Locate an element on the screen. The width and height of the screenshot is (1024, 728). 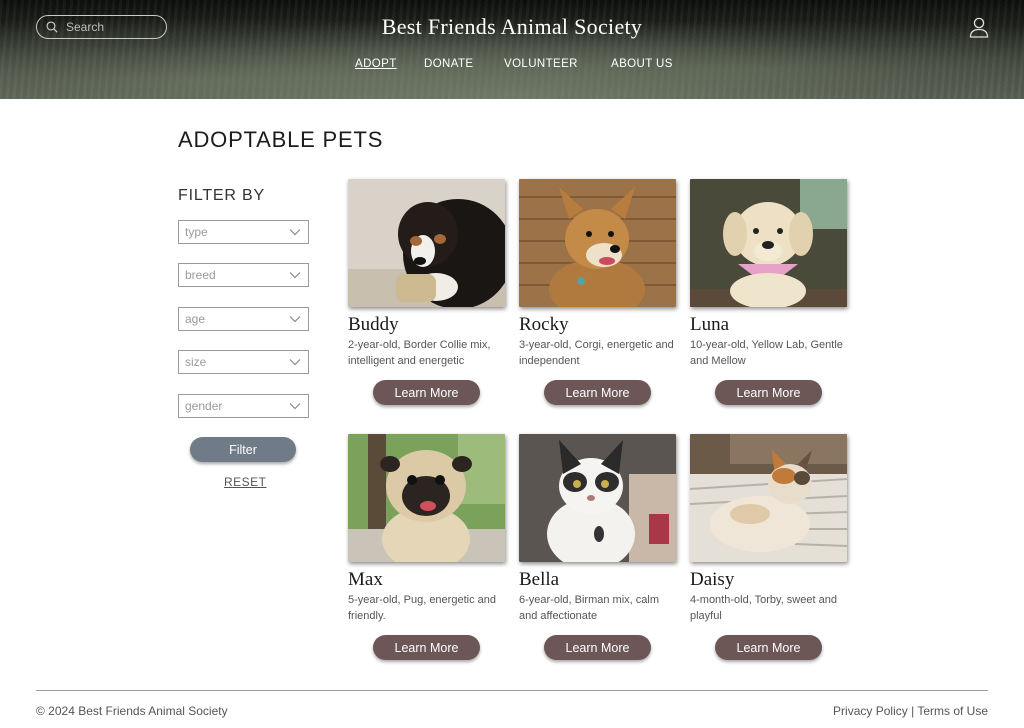
pet-name: Daisy is located at coordinates (712, 579).